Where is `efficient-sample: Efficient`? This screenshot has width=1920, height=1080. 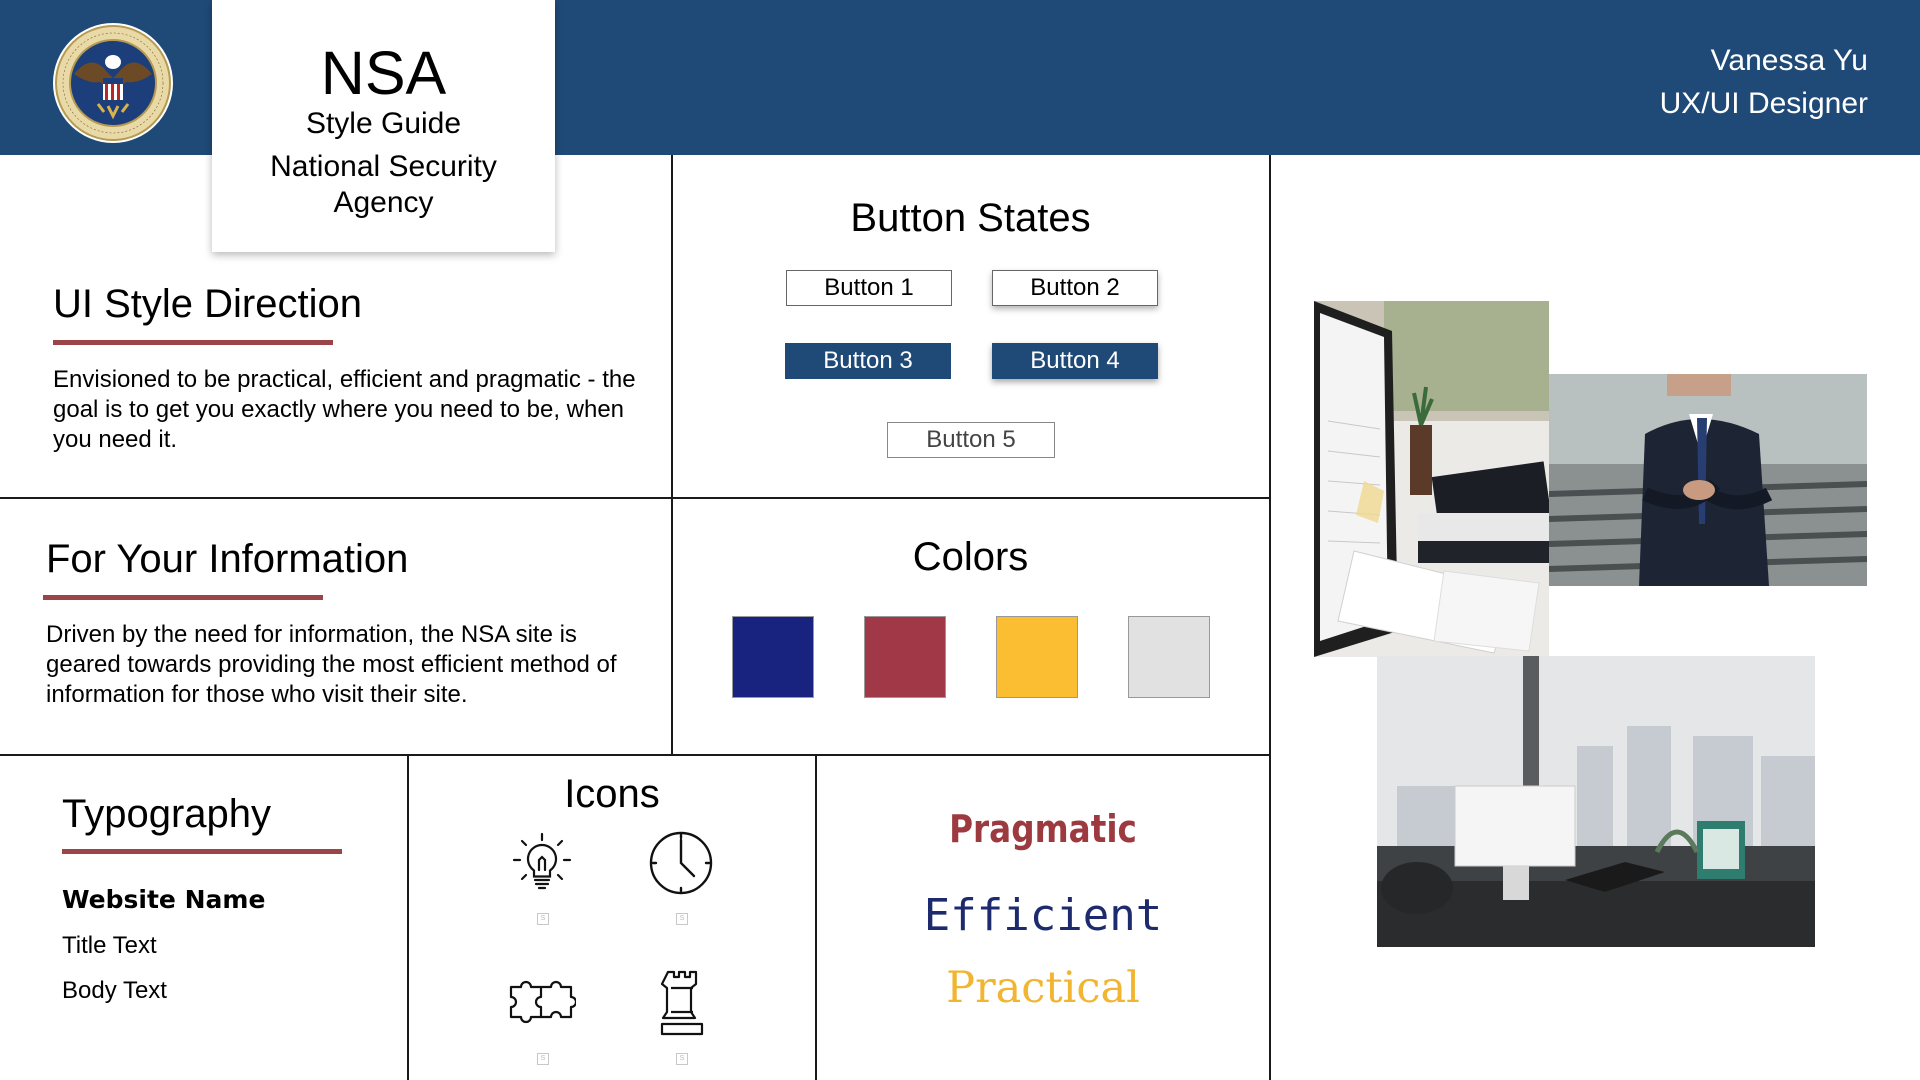 efficient-sample: Efficient is located at coordinates (1043, 915).